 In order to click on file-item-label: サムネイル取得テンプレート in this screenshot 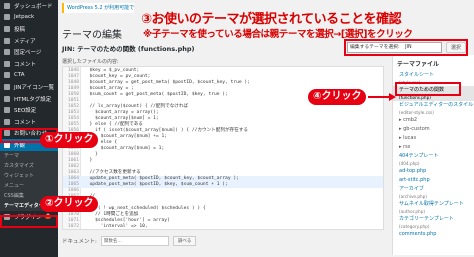, I will do `click(431, 204)`.